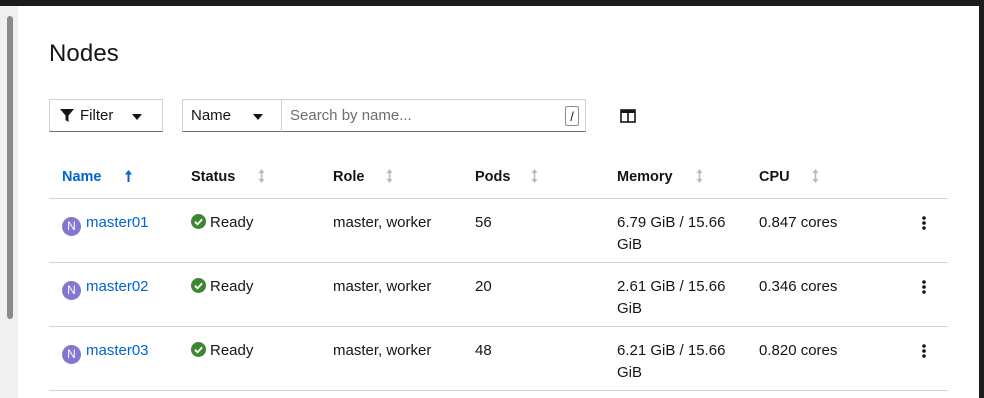  I want to click on column-header-label: Memory, so click(645, 177).